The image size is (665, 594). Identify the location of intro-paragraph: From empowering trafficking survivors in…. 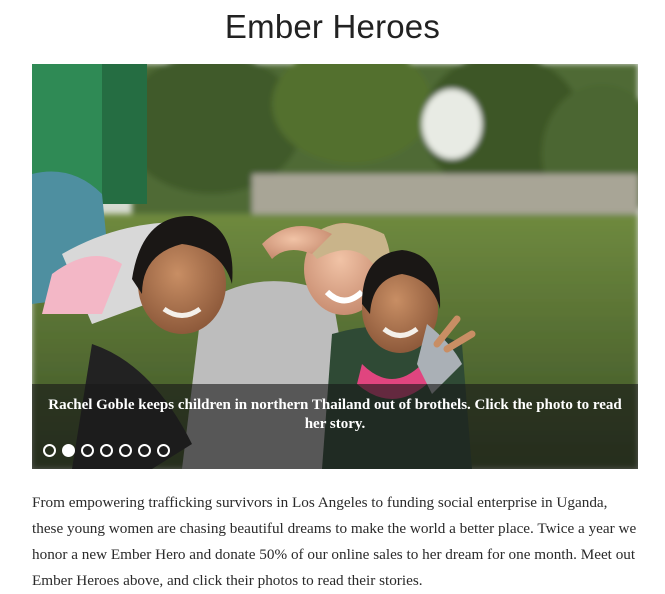
(334, 541).